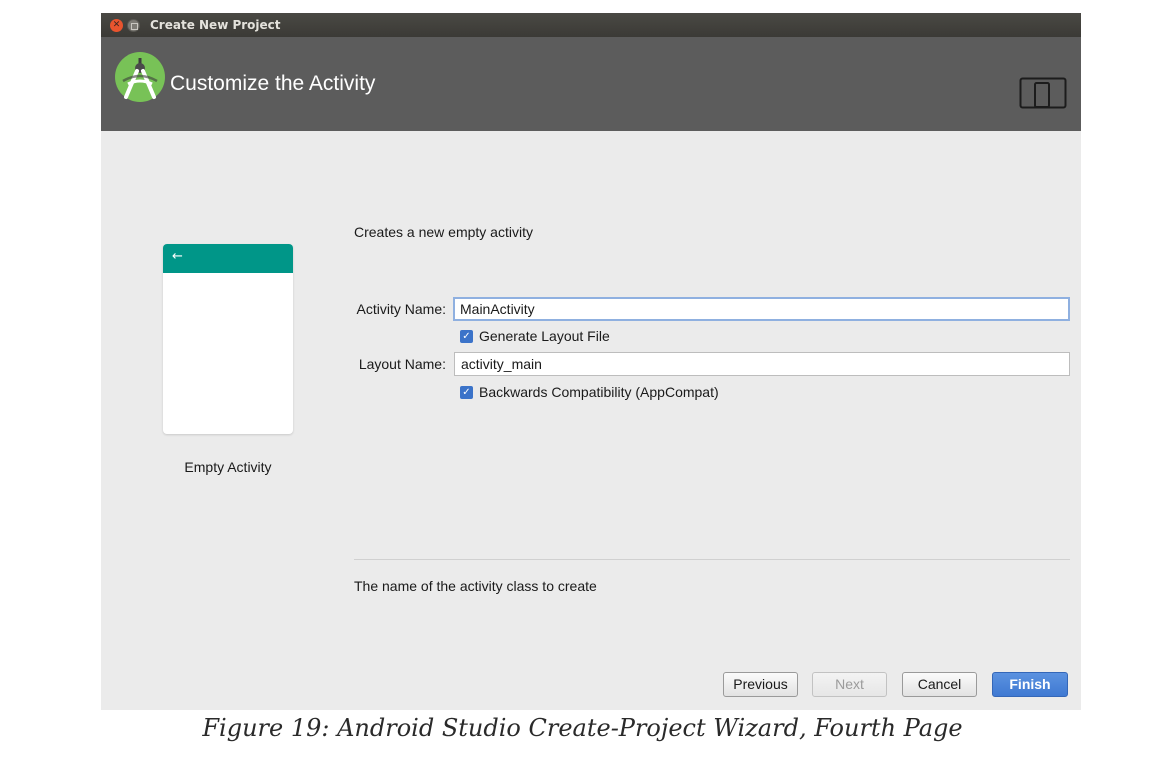  Describe the element at coordinates (760, 684) in the screenshot. I see `previous-button: Previous` at that location.